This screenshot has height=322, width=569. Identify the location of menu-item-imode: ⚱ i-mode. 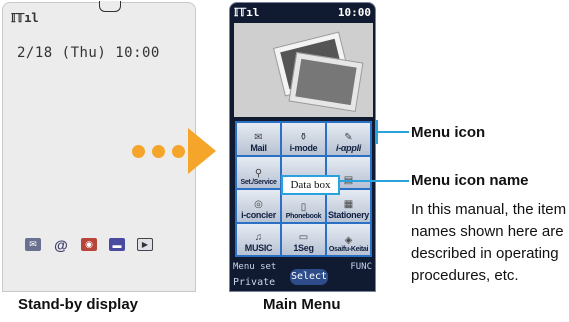
(303, 139).